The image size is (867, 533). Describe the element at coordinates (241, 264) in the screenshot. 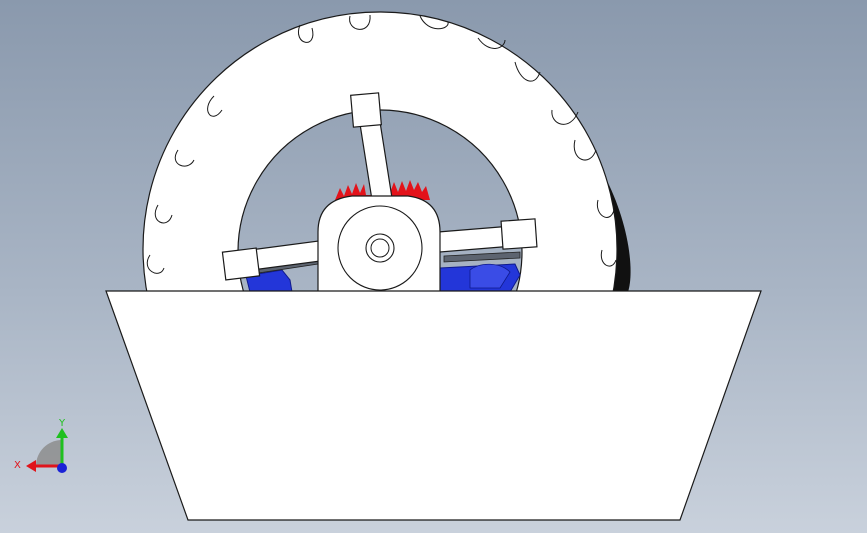

I see `spoke-left-cap` at that location.